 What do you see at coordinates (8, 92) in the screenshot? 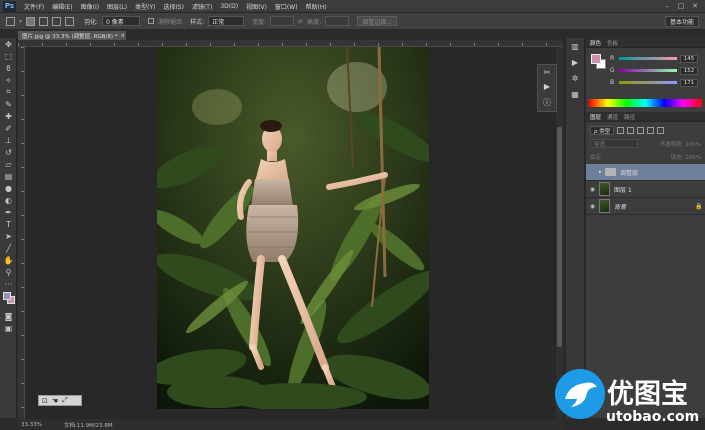
I see `crop-tool-icon: ⌗` at bounding box center [8, 92].